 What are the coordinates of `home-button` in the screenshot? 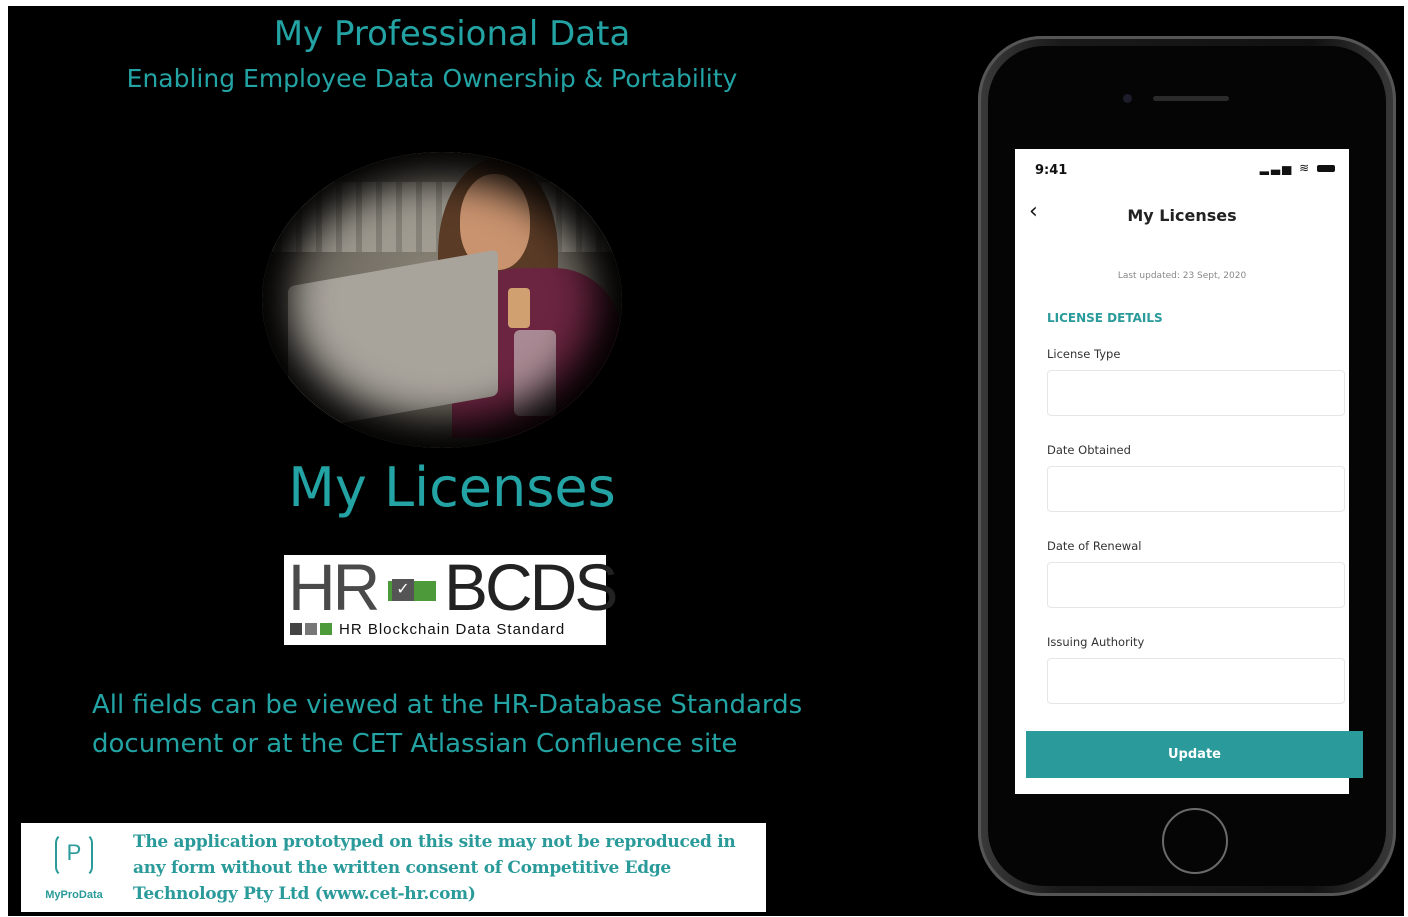 It's located at (1195, 841).